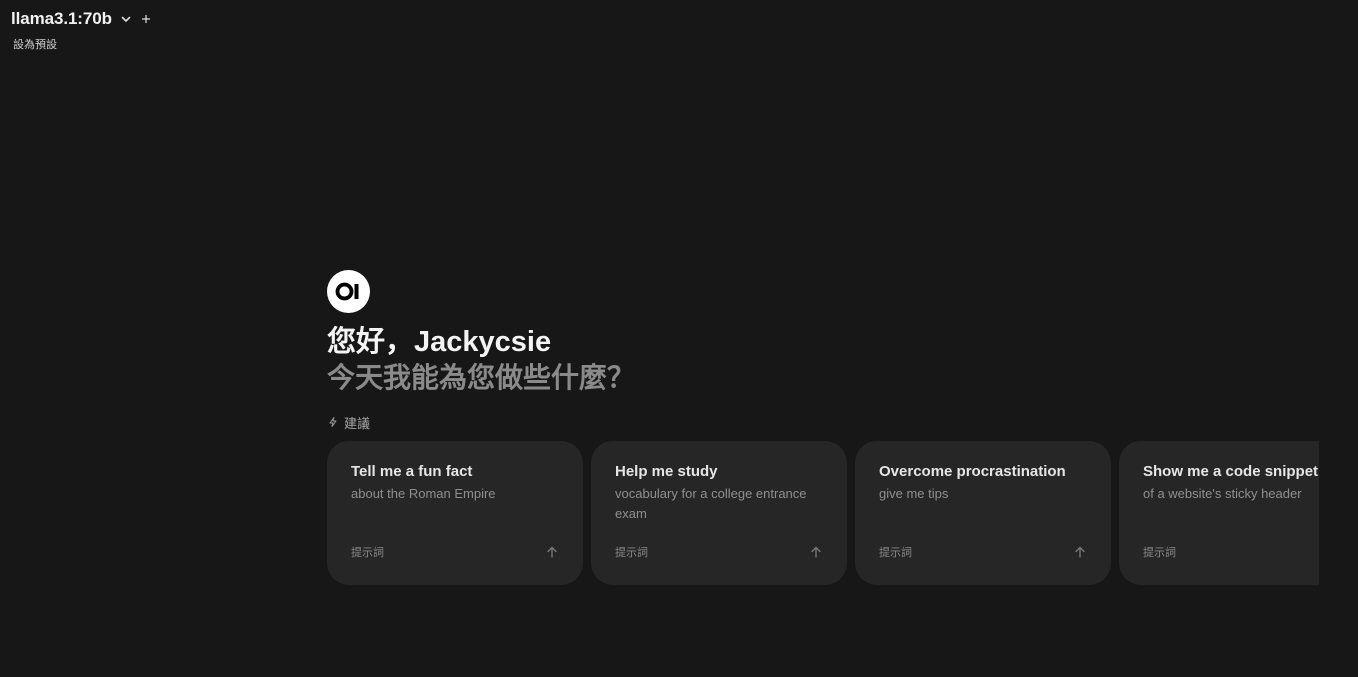 The width and height of the screenshot is (1358, 677). Describe the element at coordinates (666, 471) in the screenshot. I see `suggestion-title: Help me study` at that location.